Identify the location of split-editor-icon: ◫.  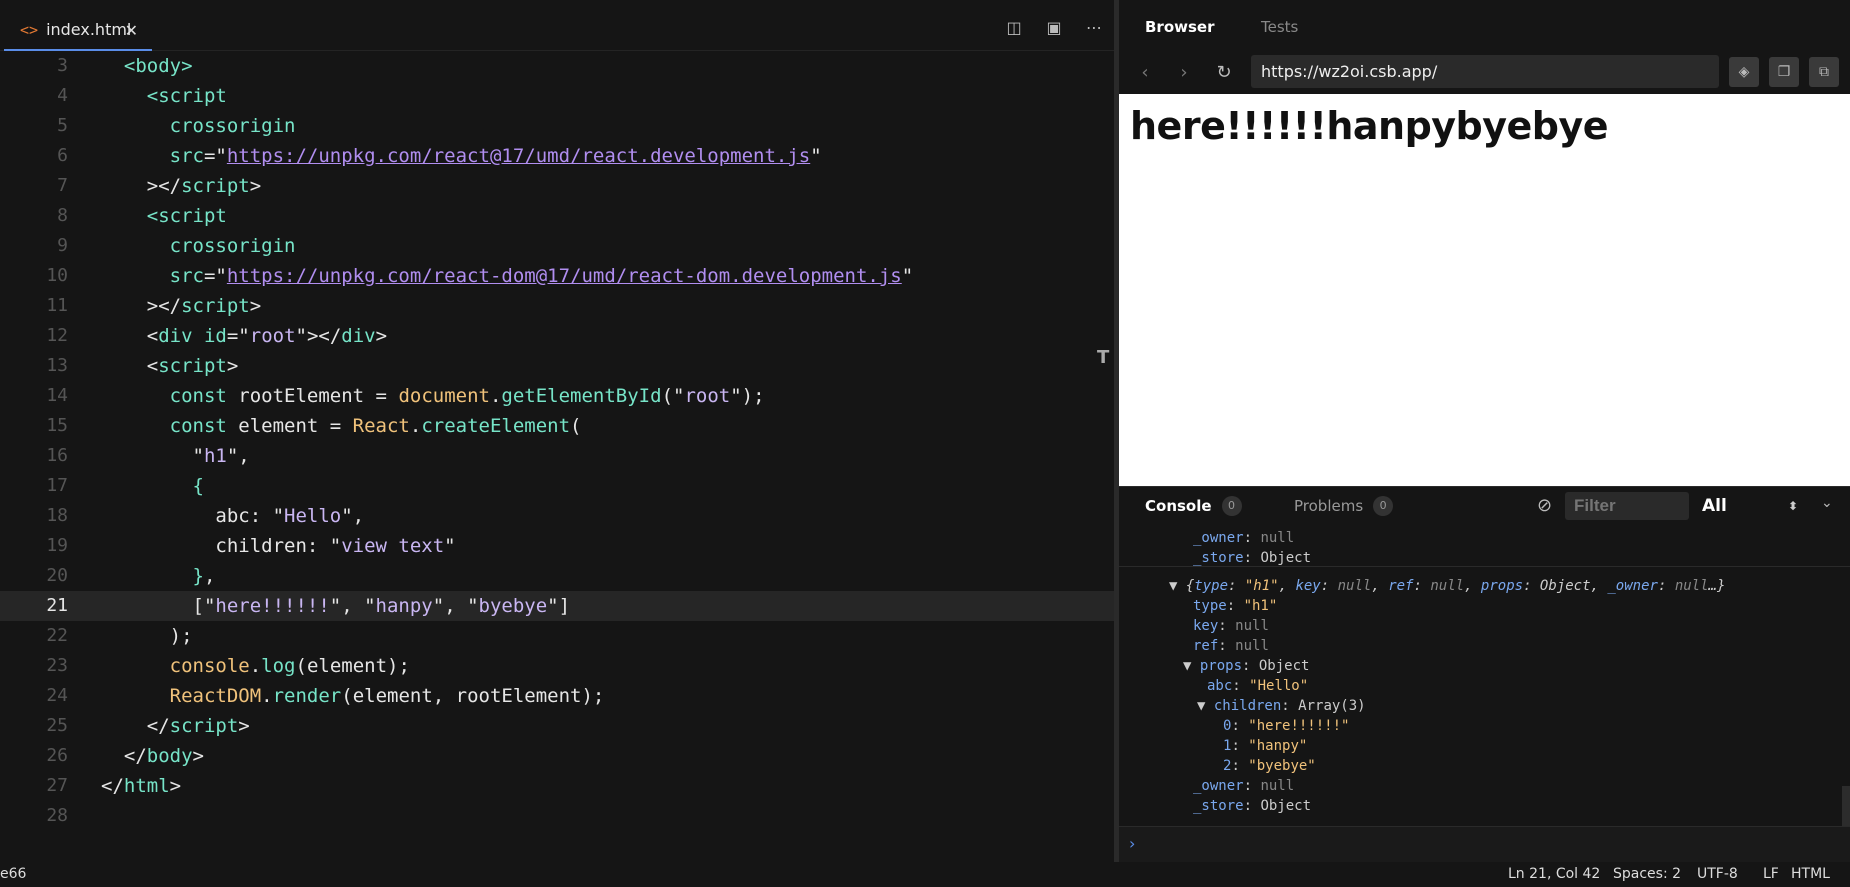
(1014, 27).